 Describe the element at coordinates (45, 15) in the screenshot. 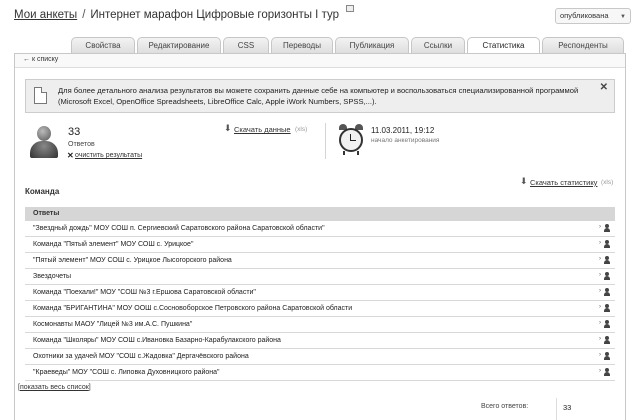

I see `my-surveys-link: Мои анкеты` at that location.